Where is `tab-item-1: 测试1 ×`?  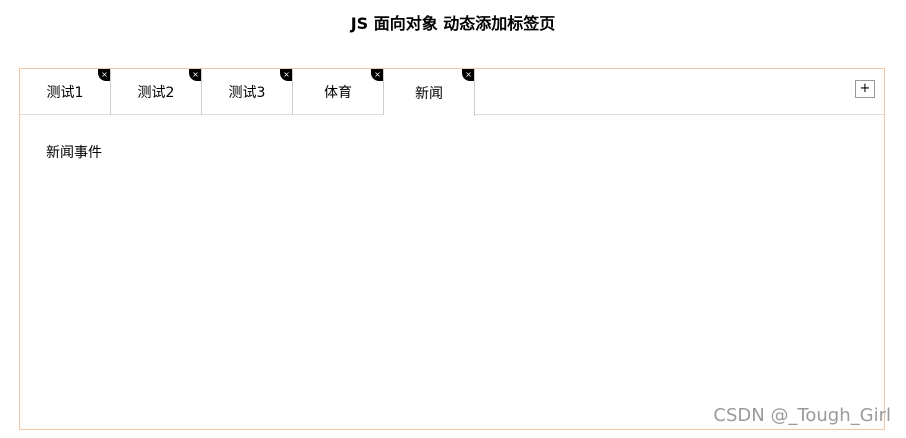 tab-item-1: 测试1 × is located at coordinates (65, 92).